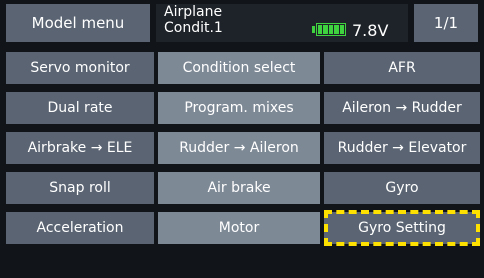  What do you see at coordinates (402, 108) in the screenshot?
I see `aileron-rudder-button: Aileron → Rudder` at bounding box center [402, 108].